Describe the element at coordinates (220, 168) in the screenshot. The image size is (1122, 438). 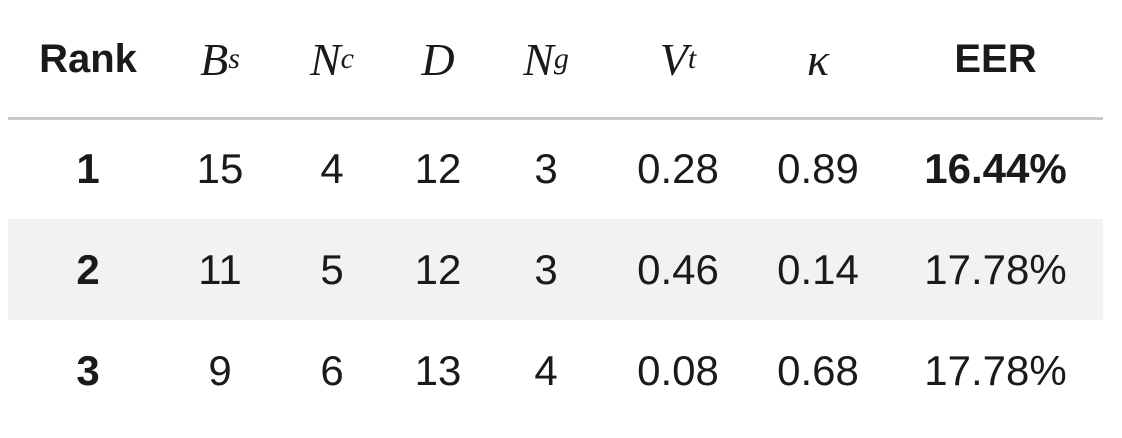
I see `cell-bs: 15` at that location.